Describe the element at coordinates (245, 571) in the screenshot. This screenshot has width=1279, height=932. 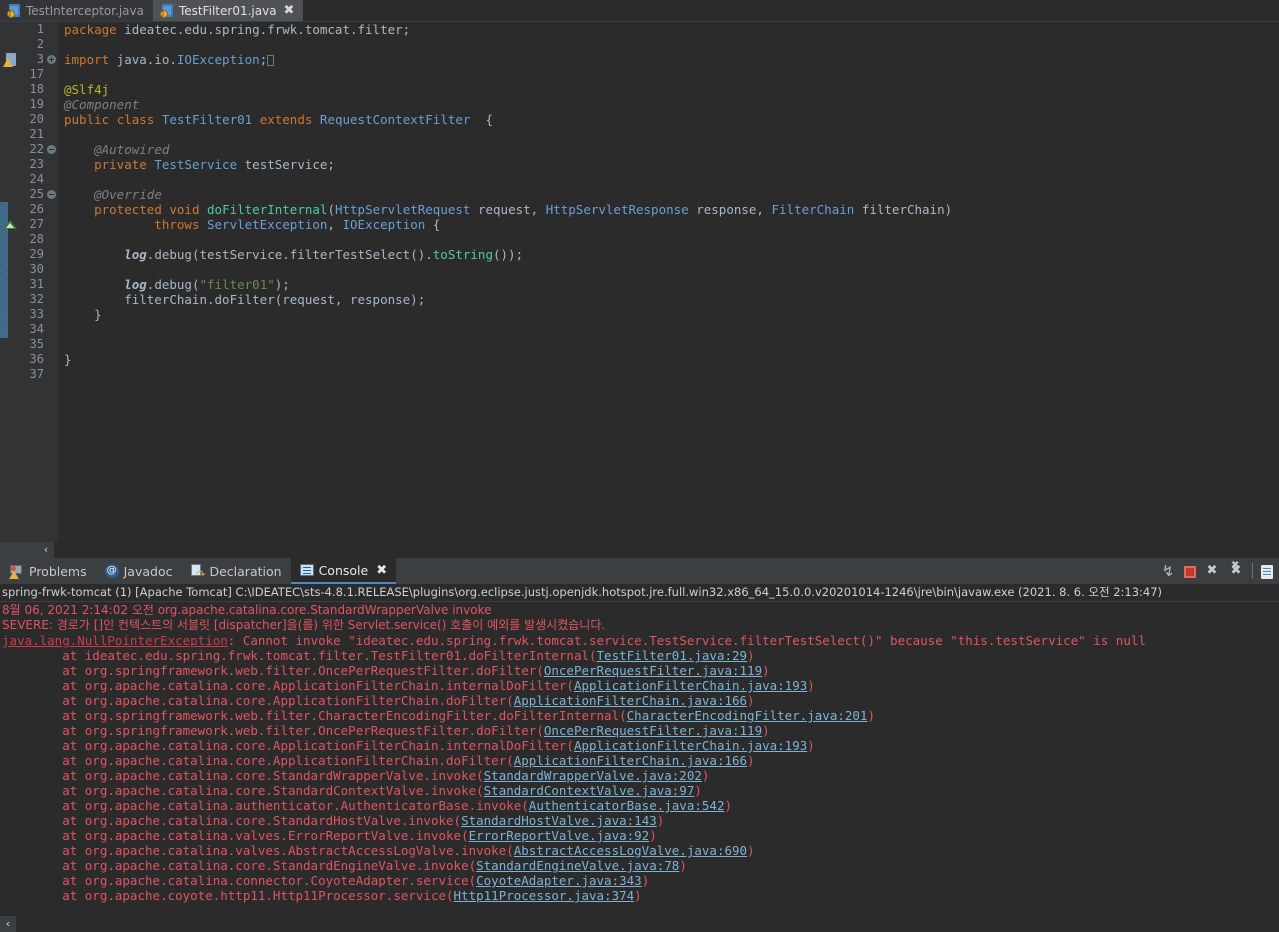
I see `panel-tab-label: Declaration` at that location.